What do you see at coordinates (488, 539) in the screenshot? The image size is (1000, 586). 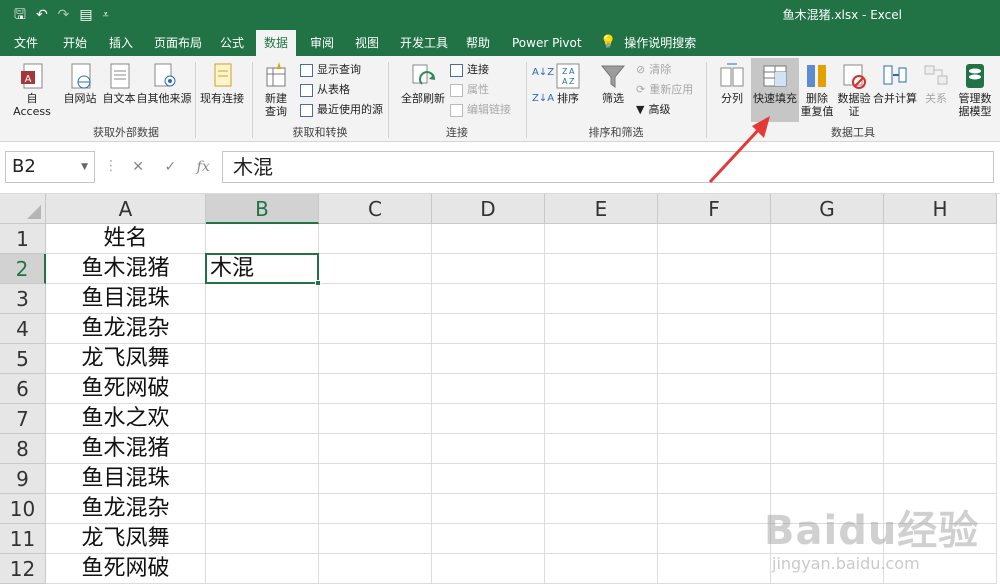 I see `cell-D11` at bounding box center [488, 539].